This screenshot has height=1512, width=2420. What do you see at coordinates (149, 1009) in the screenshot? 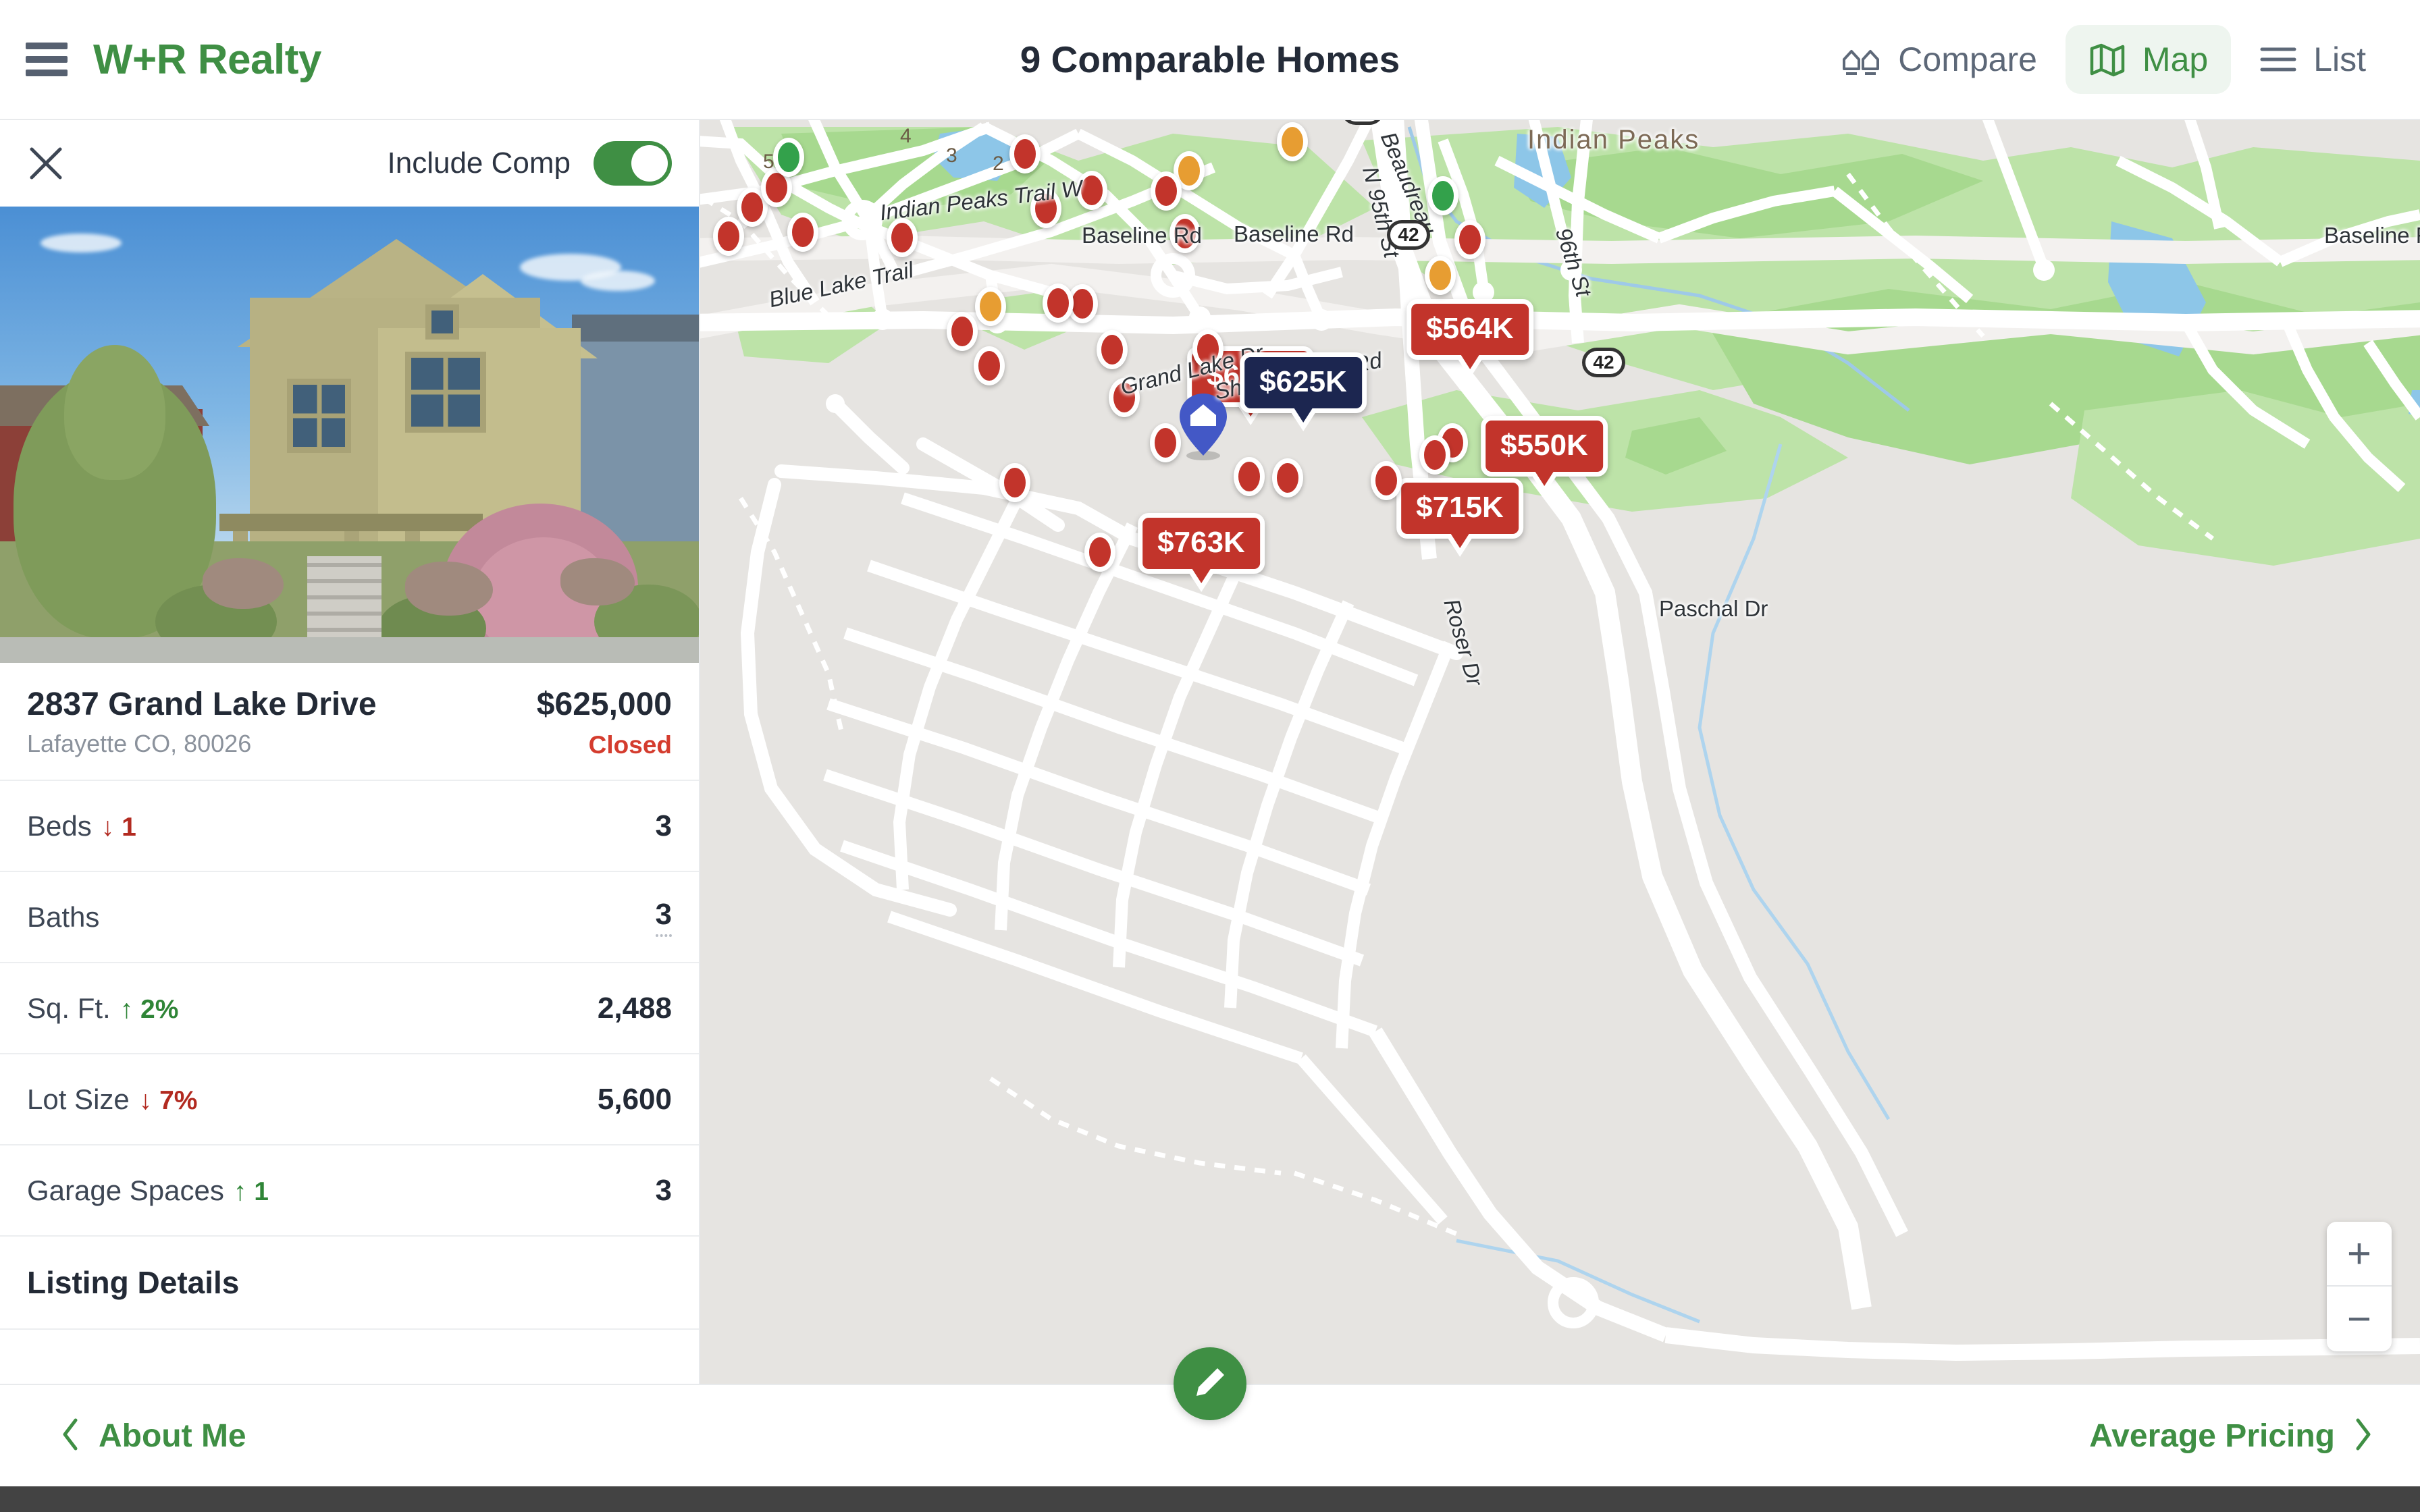
I see `detail-delta: ↑ 2%` at bounding box center [149, 1009].